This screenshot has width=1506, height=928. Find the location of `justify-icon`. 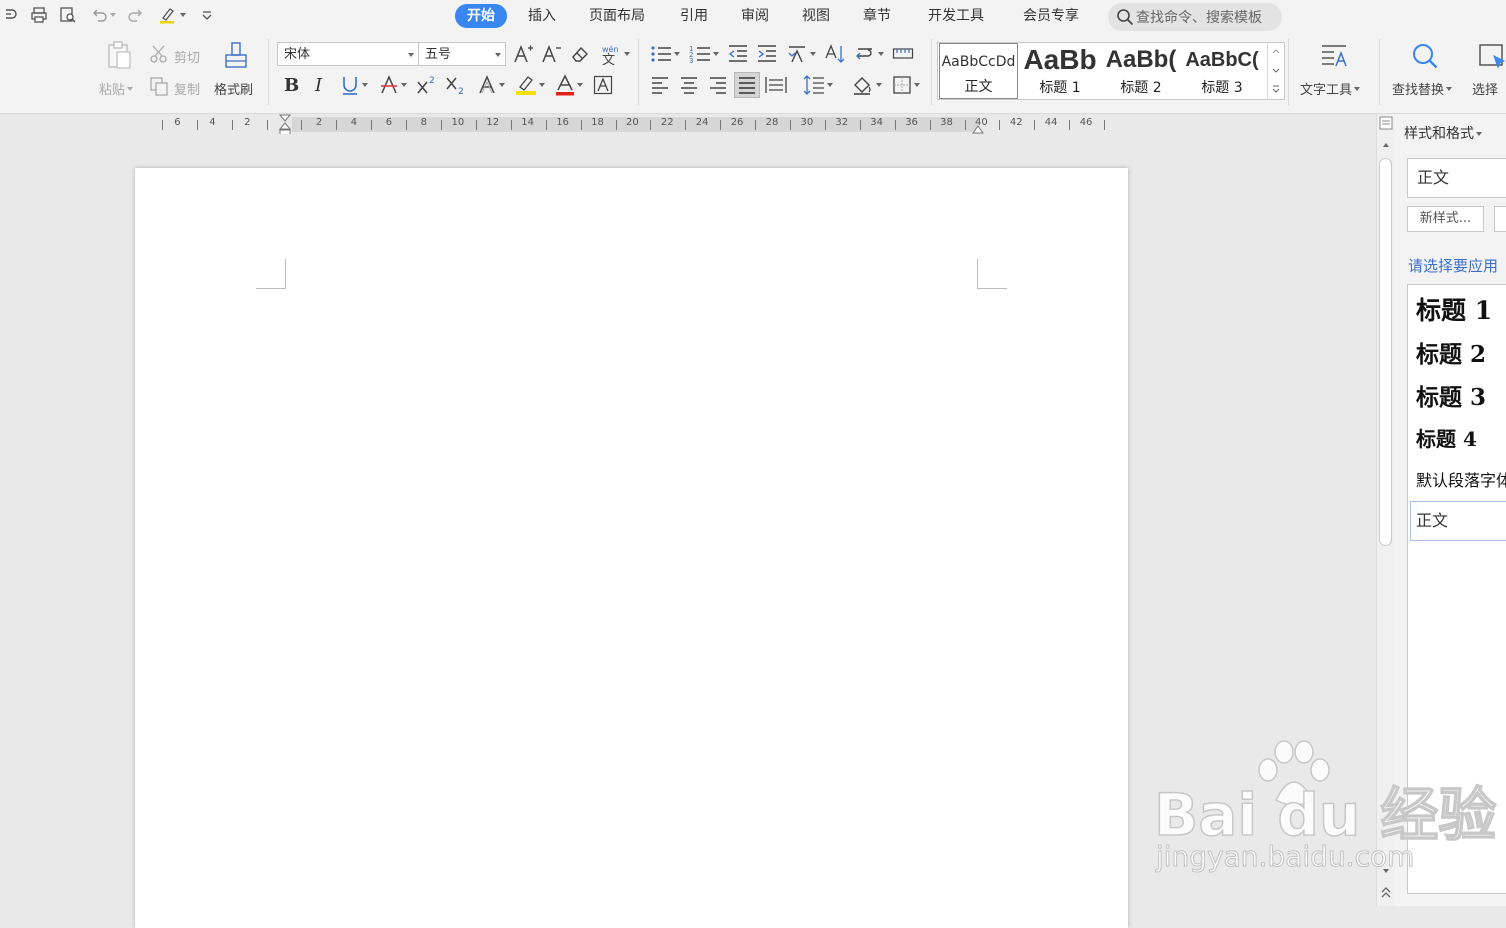

justify-icon is located at coordinates (747, 85).